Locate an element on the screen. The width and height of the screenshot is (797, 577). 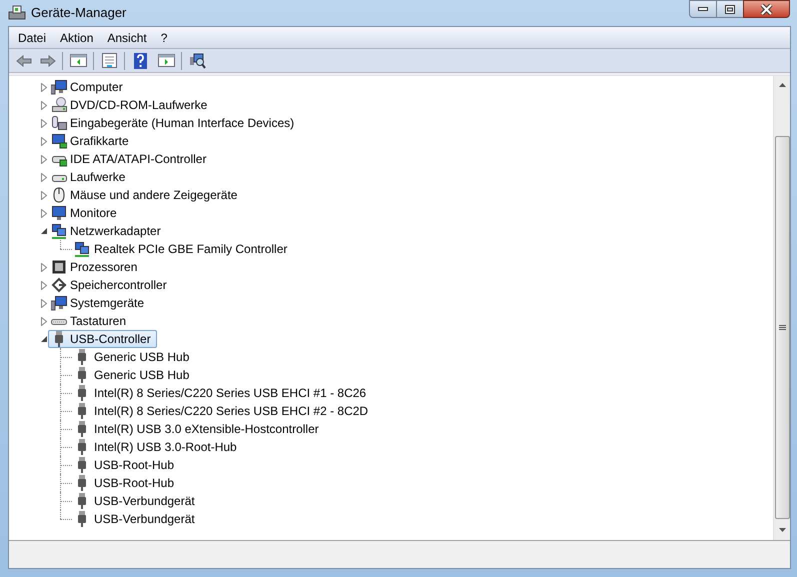
tree-item: Monitore is located at coordinates (84, 213).